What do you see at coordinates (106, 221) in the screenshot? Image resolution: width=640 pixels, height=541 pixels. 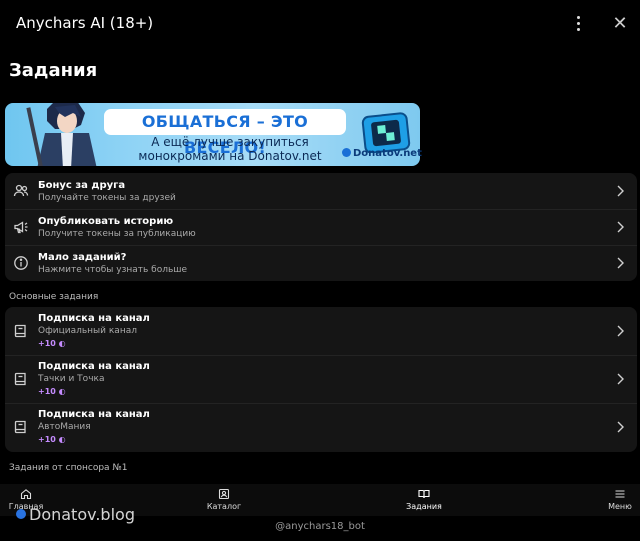 I see `task-title: Опубликовать историю` at bounding box center [106, 221].